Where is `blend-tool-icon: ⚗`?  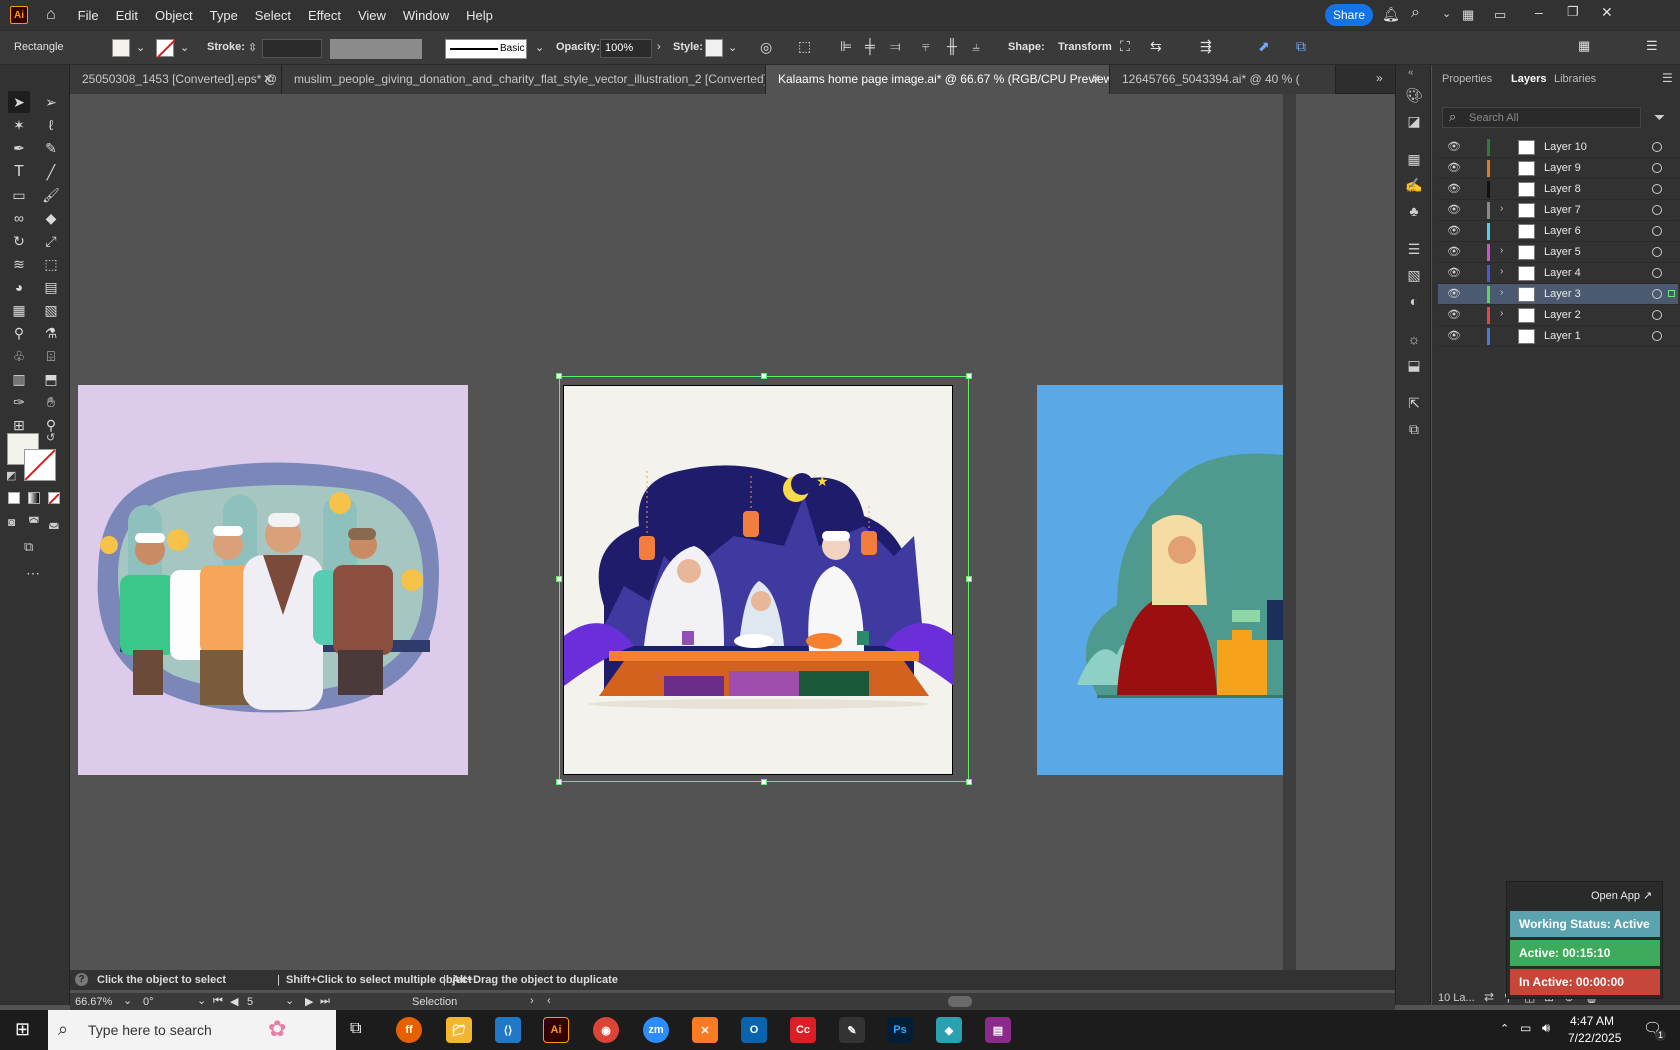 blend-tool-icon: ⚗ is located at coordinates (51, 333).